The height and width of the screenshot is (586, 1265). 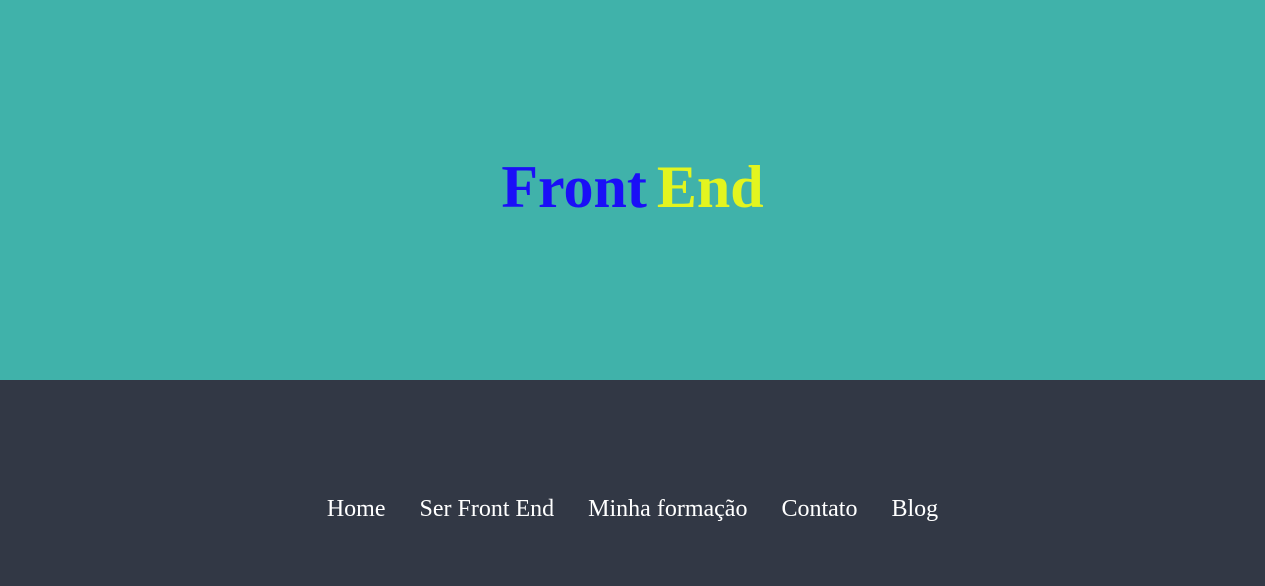 I want to click on nav-link-home: Home, so click(x=356, y=509).